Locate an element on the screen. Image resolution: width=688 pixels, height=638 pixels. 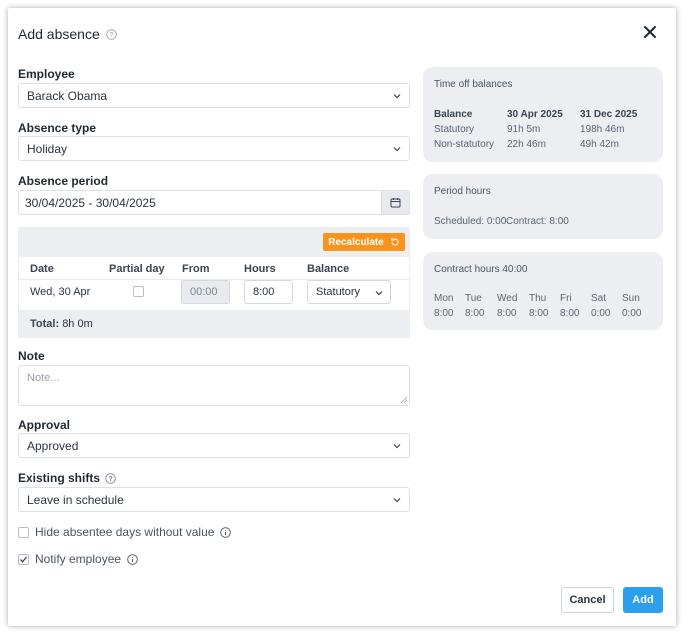
balance-row-name: Statutory is located at coordinates (454, 129).